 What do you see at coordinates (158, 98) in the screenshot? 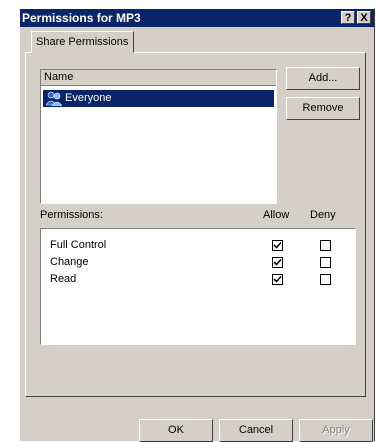
I see `list-item: Everyone` at bounding box center [158, 98].